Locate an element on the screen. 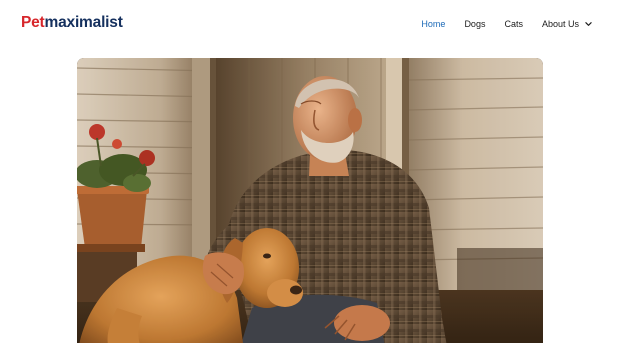 The width and height of the screenshot is (620, 343). logo-text-pet: Pet is located at coordinates (33, 22).